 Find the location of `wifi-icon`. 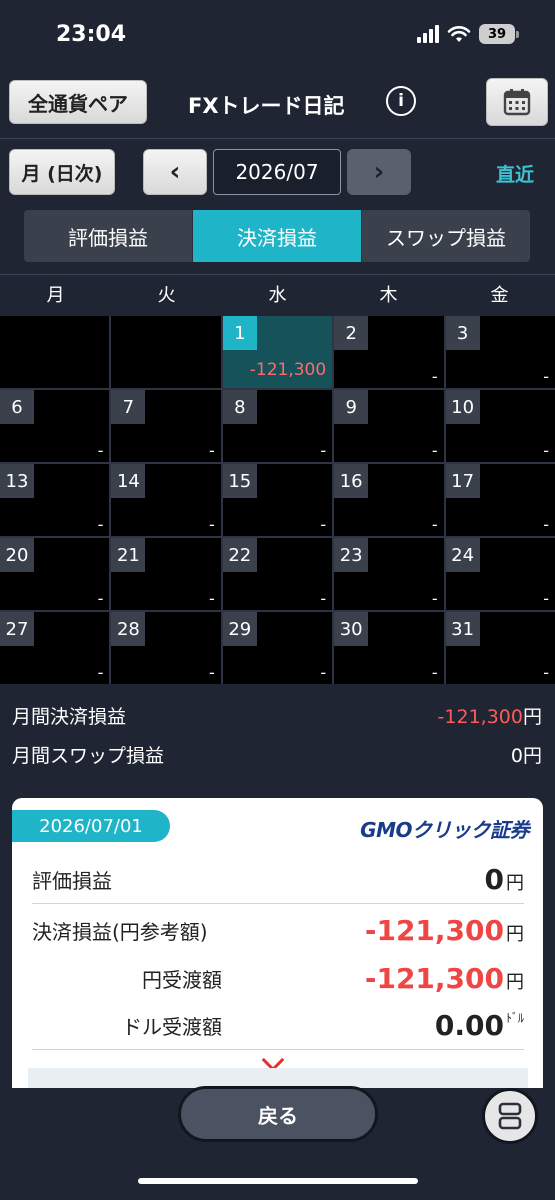

wifi-icon is located at coordinates (459, 34).